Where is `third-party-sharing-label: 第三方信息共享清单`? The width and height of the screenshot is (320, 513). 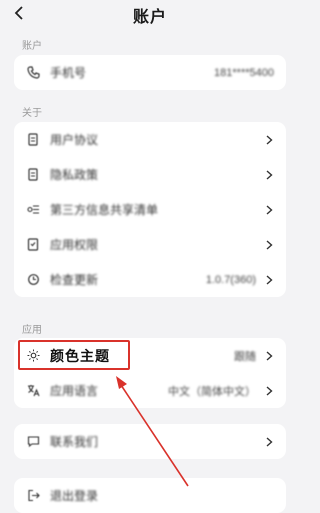
third-party-sharing-label: 第三方信息共享清单 is located at coordinates (104, 210).